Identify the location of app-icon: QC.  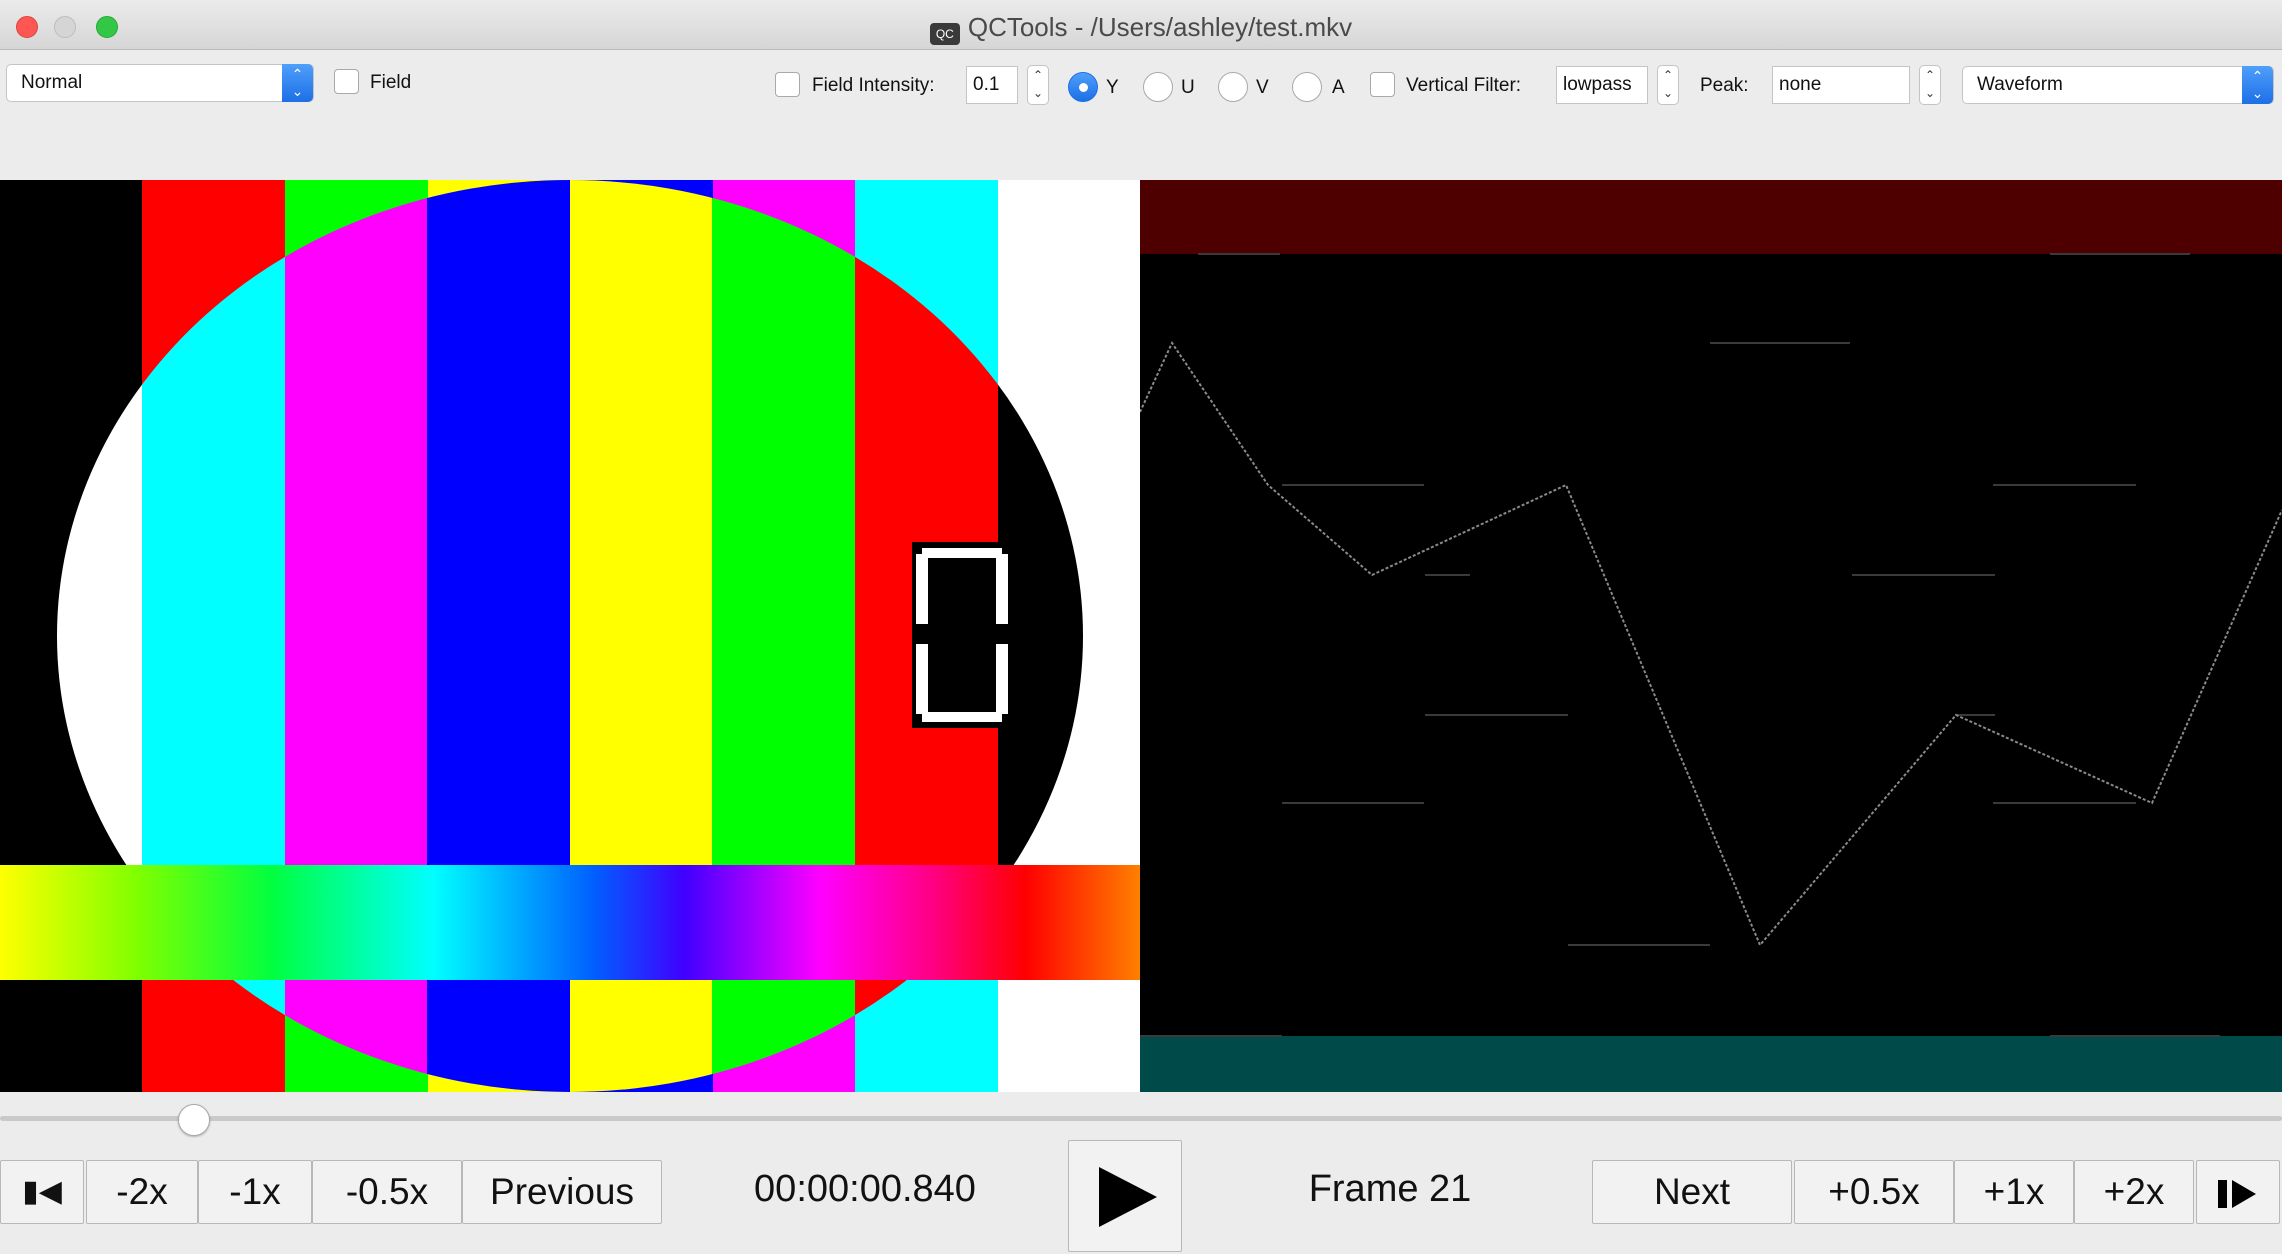
(944, 34).